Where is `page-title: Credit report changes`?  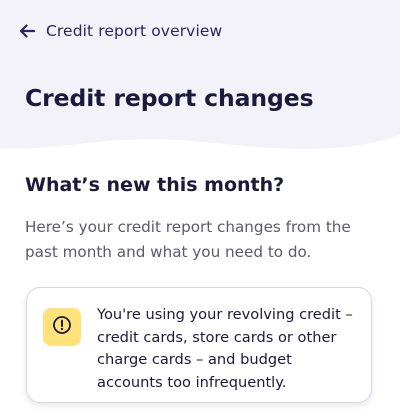 page-title: Credit report changes is located at coordinates (169, 98).